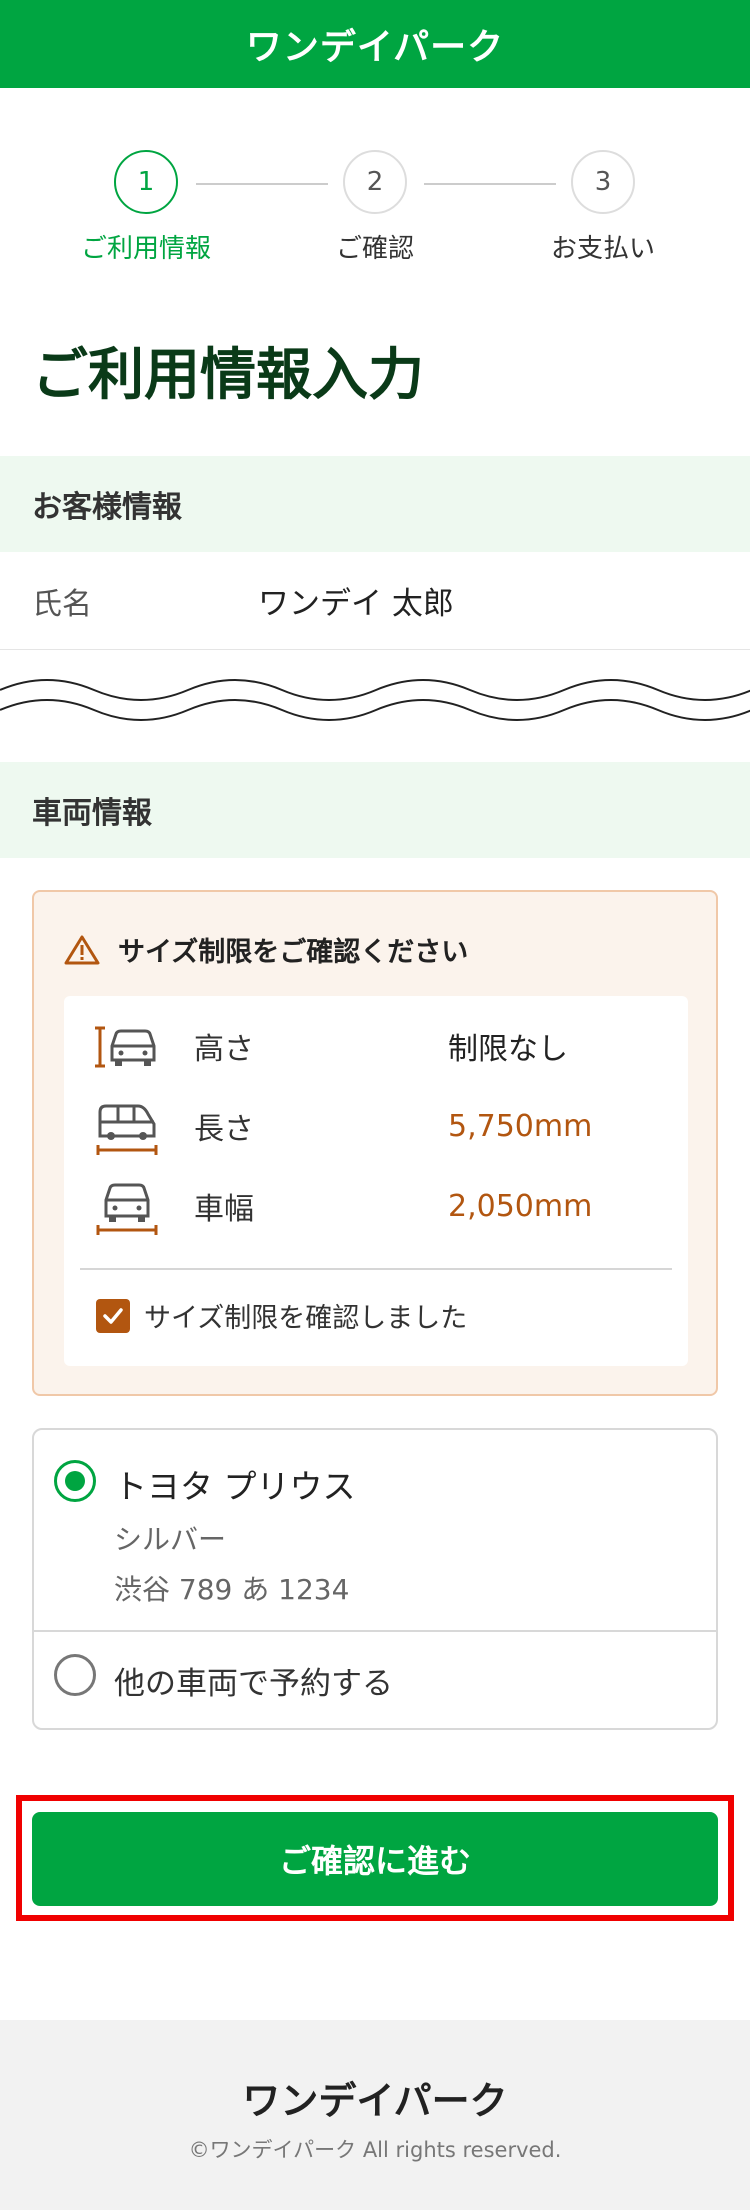 This screenshot has height=2210, width=750. I want to click on spec-value: 制限なし, so click(508, 1049).